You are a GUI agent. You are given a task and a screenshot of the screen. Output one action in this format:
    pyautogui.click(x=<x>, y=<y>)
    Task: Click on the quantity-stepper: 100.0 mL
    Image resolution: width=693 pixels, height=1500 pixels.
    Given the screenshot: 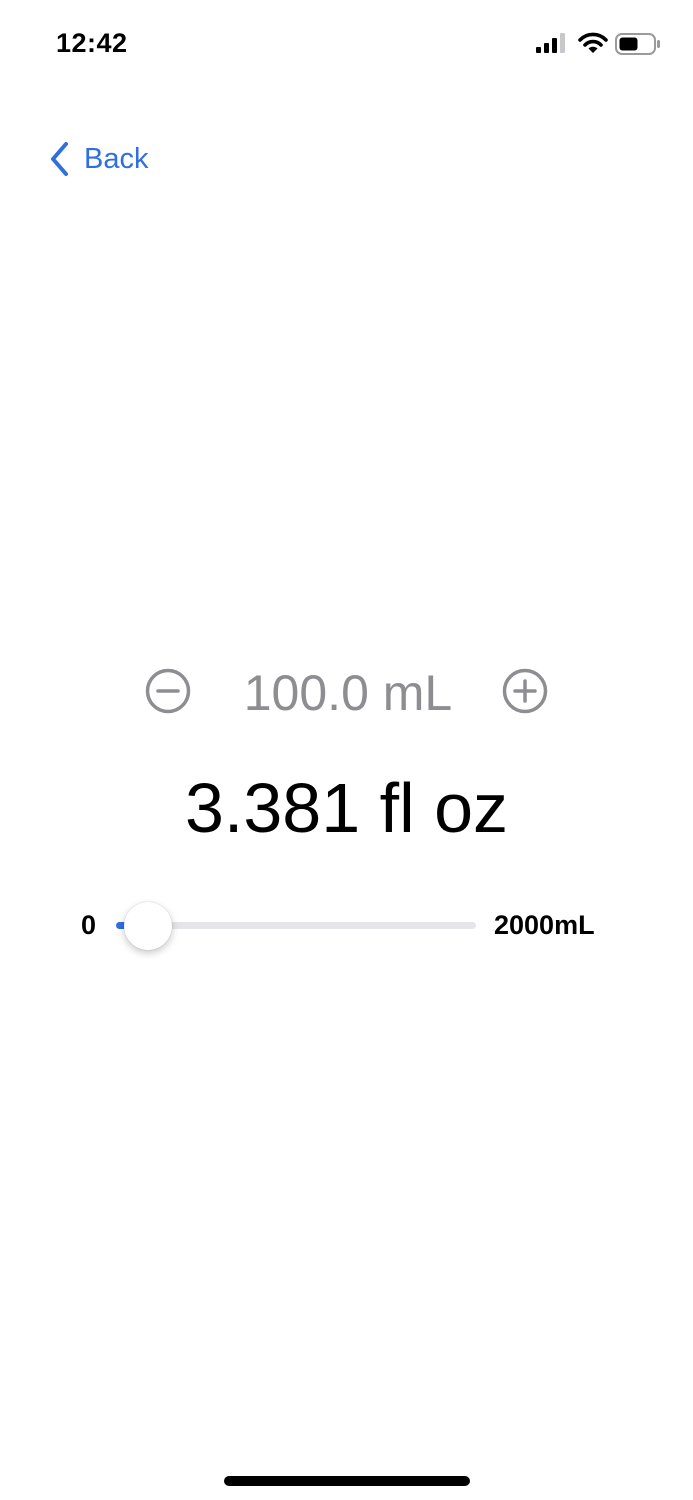 What is the action you would take?
    pyautogui.click(x=346, y=691)
    